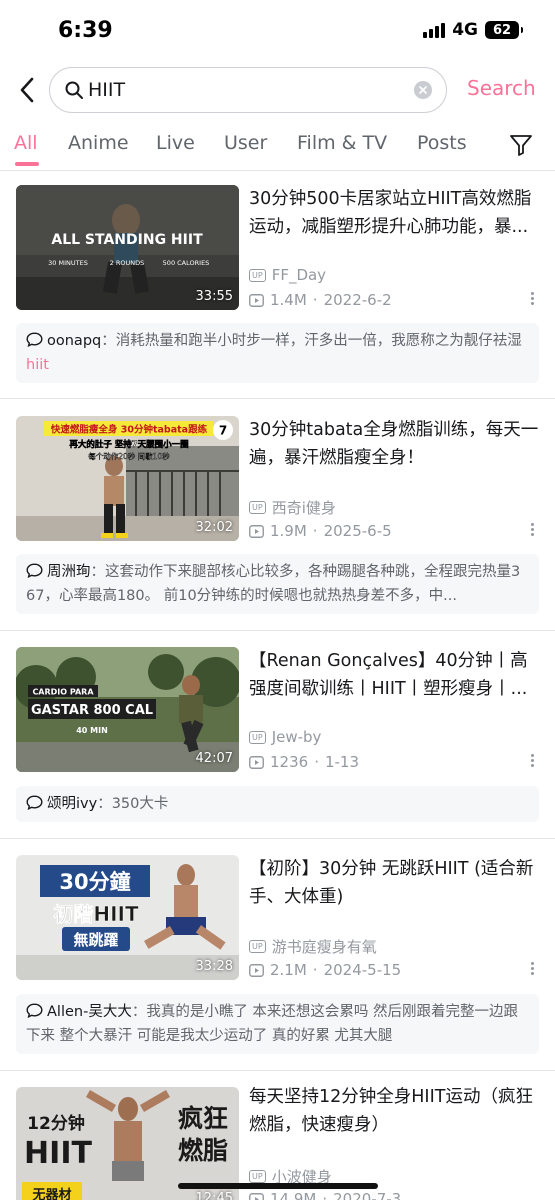  What do you see at coordinates (96, 914) in the screenshot?
I see `thumb-line: 初階HIIT` at bounding box center [96, 914].